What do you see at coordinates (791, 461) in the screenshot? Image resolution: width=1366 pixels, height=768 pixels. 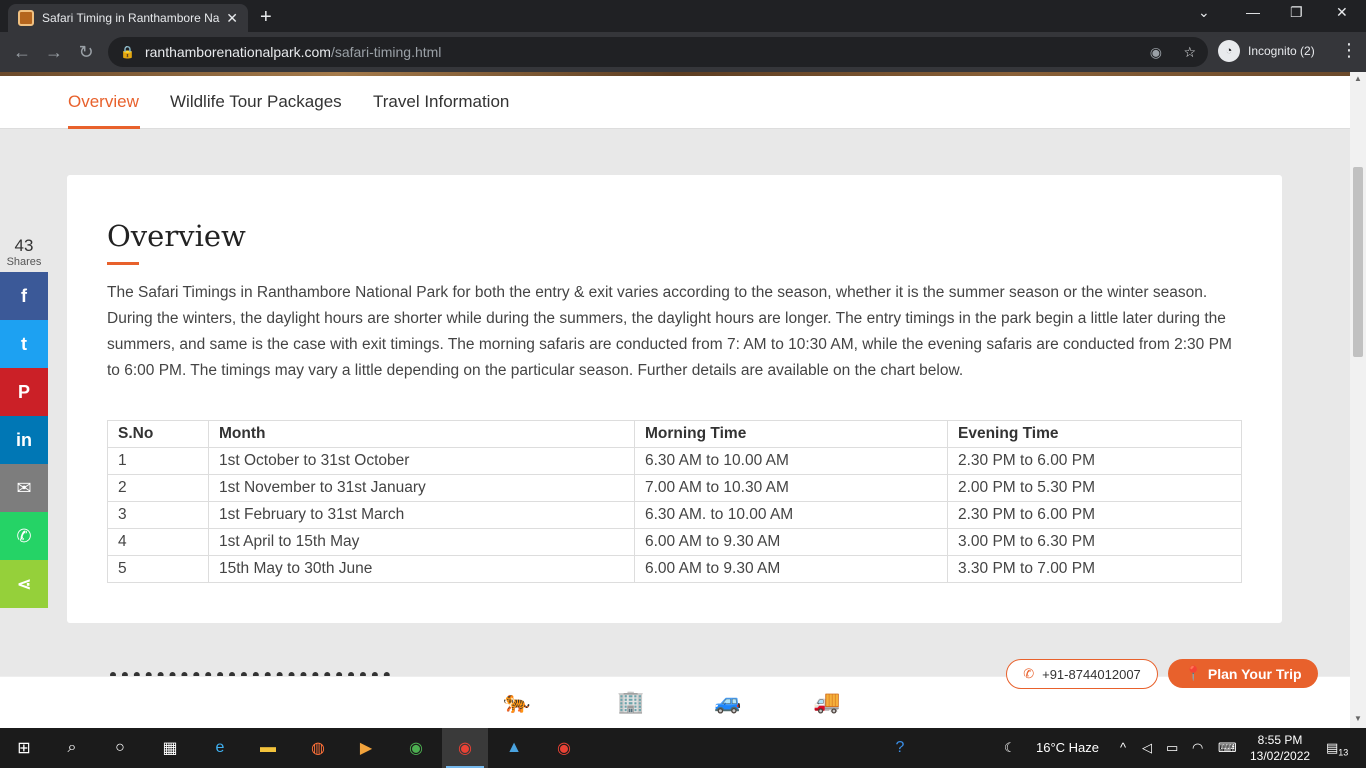 I see `cell-morning: 6.30 AM to 10.00 AM` at bounding box center [791, 461].